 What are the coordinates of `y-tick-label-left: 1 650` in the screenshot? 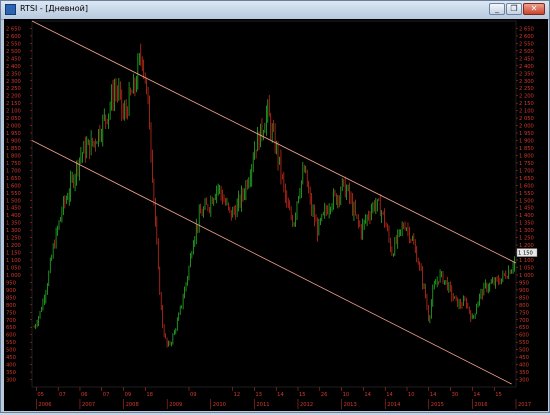 It's located at (13, 179).